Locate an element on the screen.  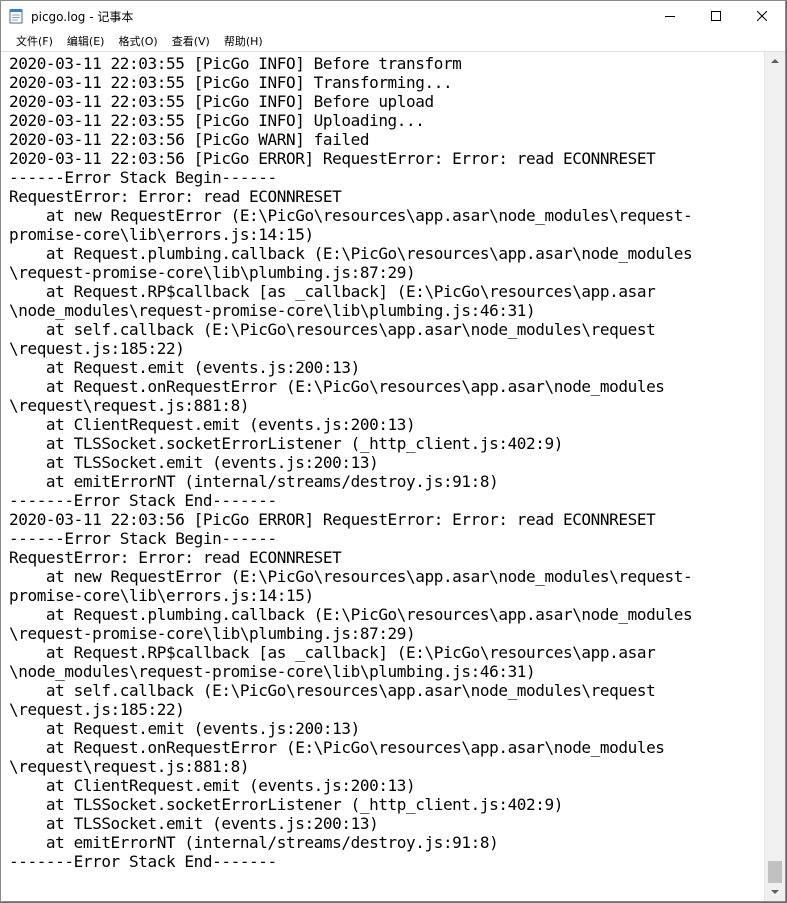
scroll-down-arrow-icon is located at coordinates (775, 892).